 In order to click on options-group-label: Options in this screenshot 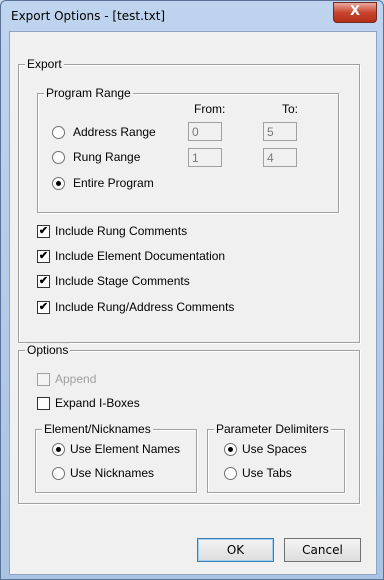, I will do `click(48, 350)`.